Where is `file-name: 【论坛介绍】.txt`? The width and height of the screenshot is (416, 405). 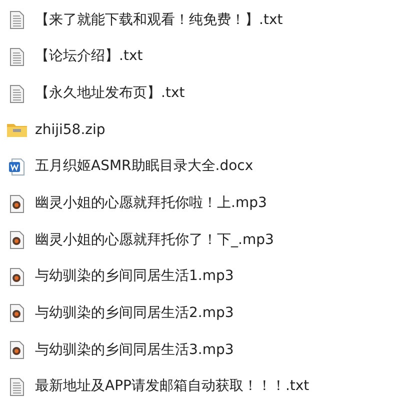 file-name: 【论坛介绍】.txt is located at coordinates (89, 57).